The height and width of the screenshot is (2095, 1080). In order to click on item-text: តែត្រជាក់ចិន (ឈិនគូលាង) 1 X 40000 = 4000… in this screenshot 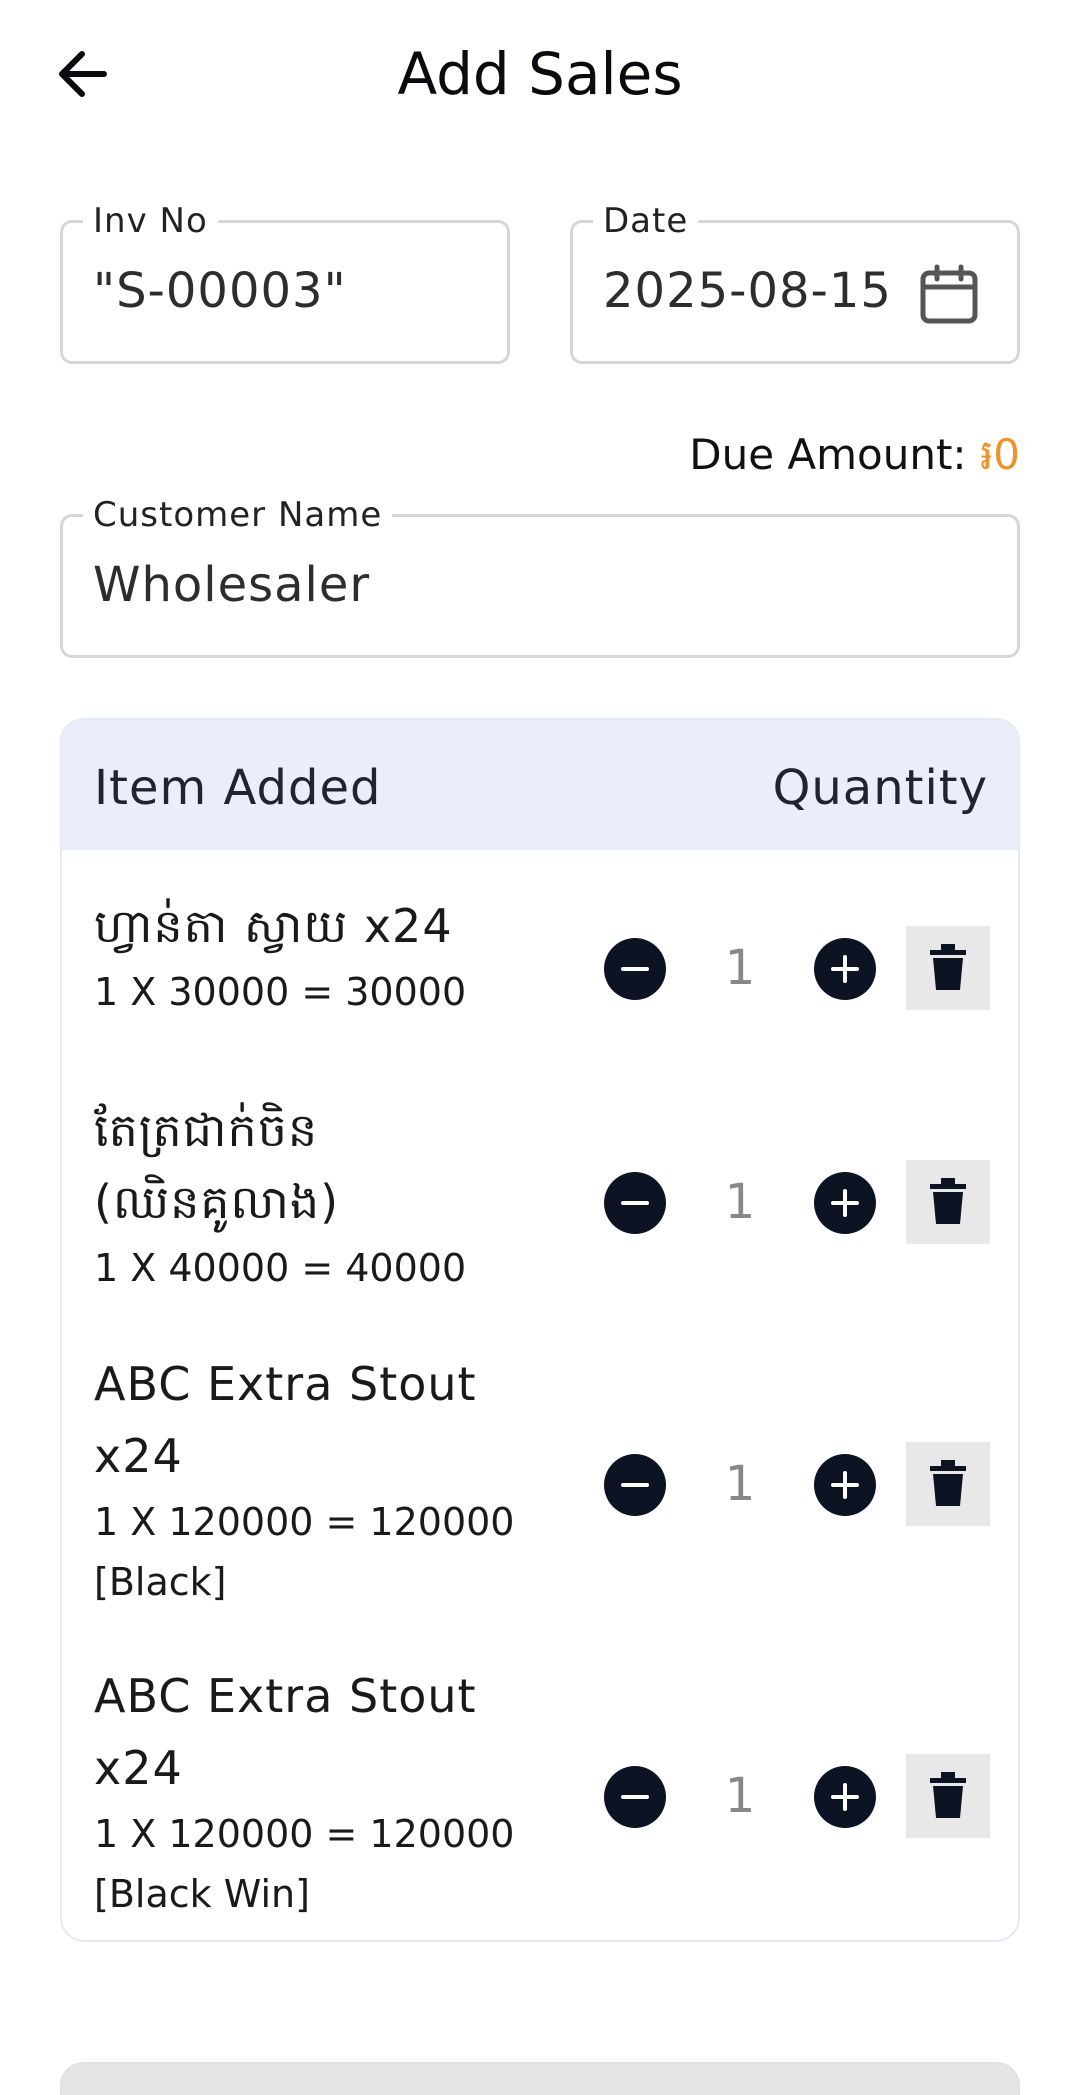, I will do `click(314, 1196)`.